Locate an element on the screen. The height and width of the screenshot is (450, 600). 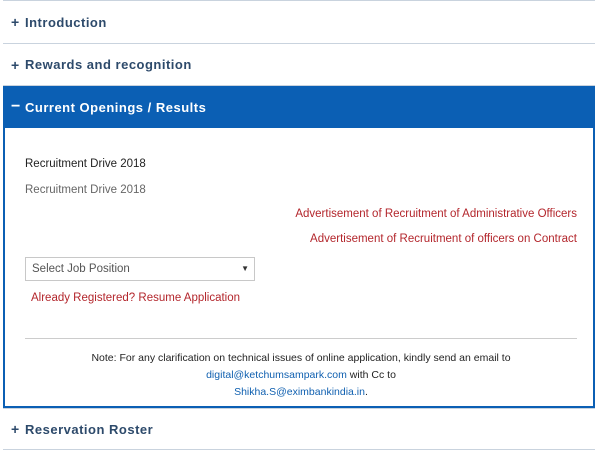
job-position-select-value: Select Job Position is located at coordinates (81, 269).